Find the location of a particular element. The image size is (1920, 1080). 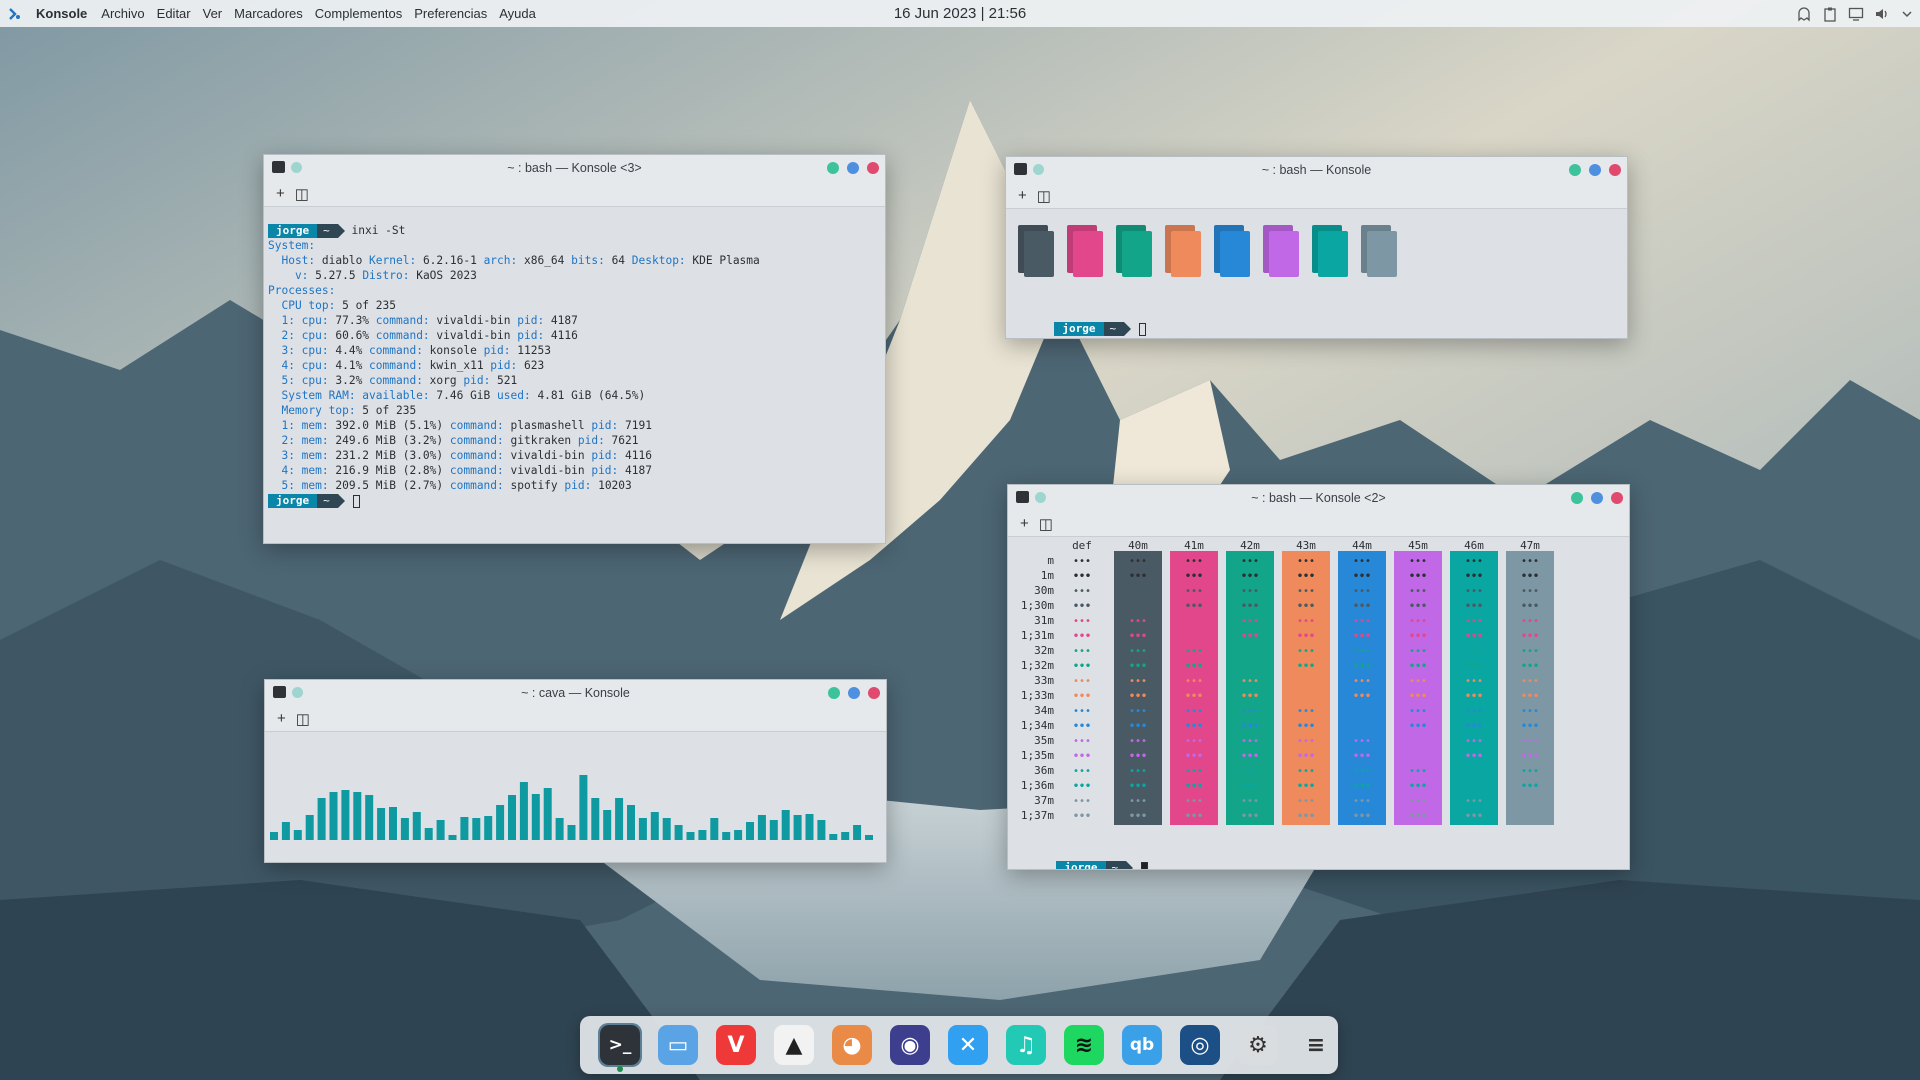

menu-ayuda: Ayuda is located at coordinates (517, 13).